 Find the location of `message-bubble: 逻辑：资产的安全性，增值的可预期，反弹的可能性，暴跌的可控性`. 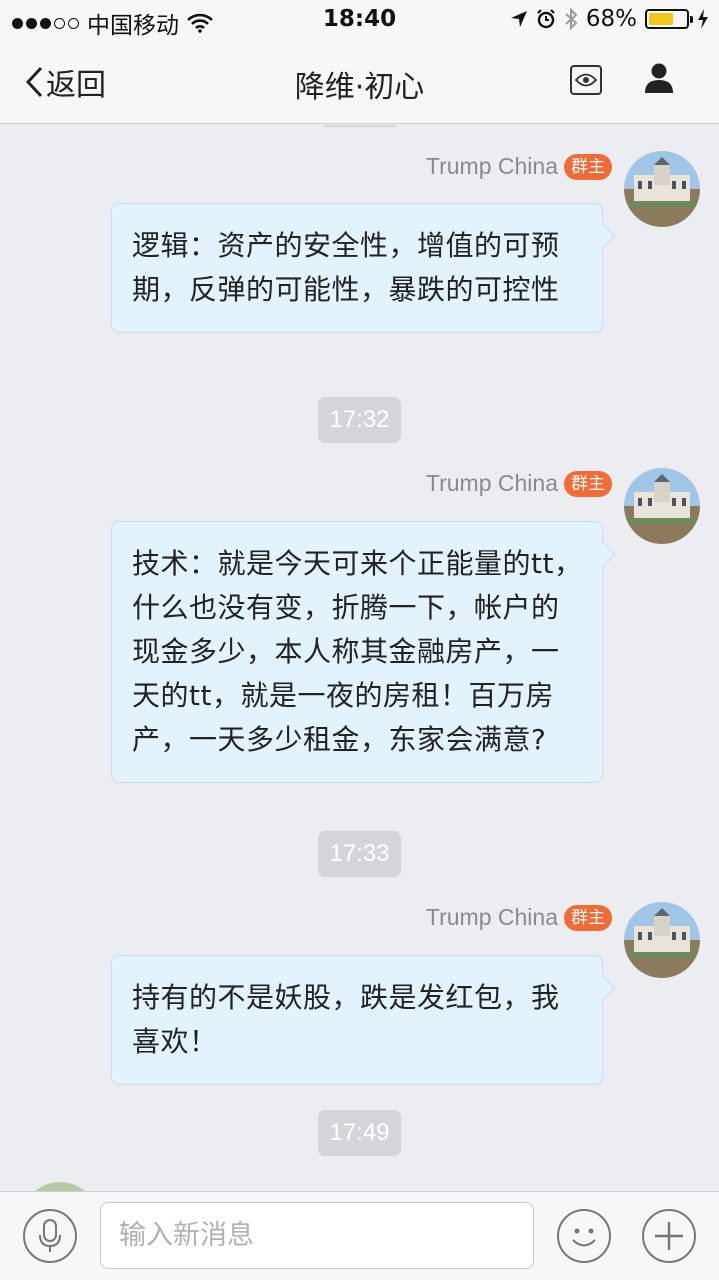

message-bubble: 逻辑：资产的安全性，增值的可预期，反弹的可能性，暴跌的可控性 is located at coordinates (357, 268).